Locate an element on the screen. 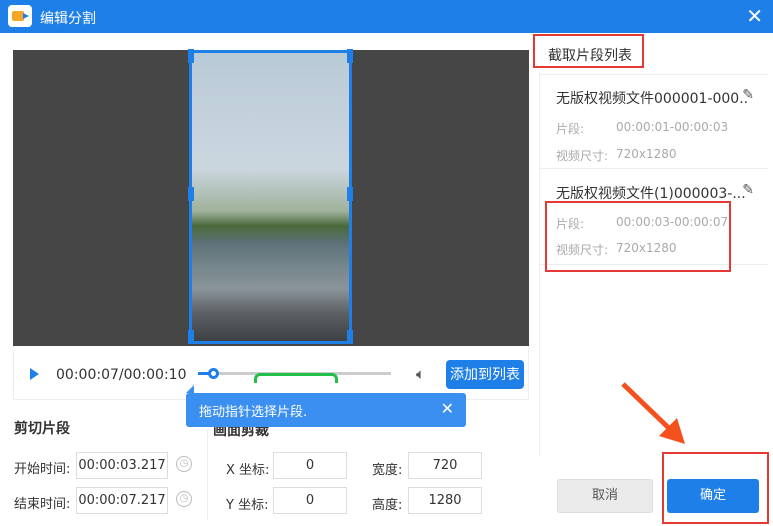 This screenshot has height=526, width=773. height-label: 高度: is located at coordinates (387, 505).